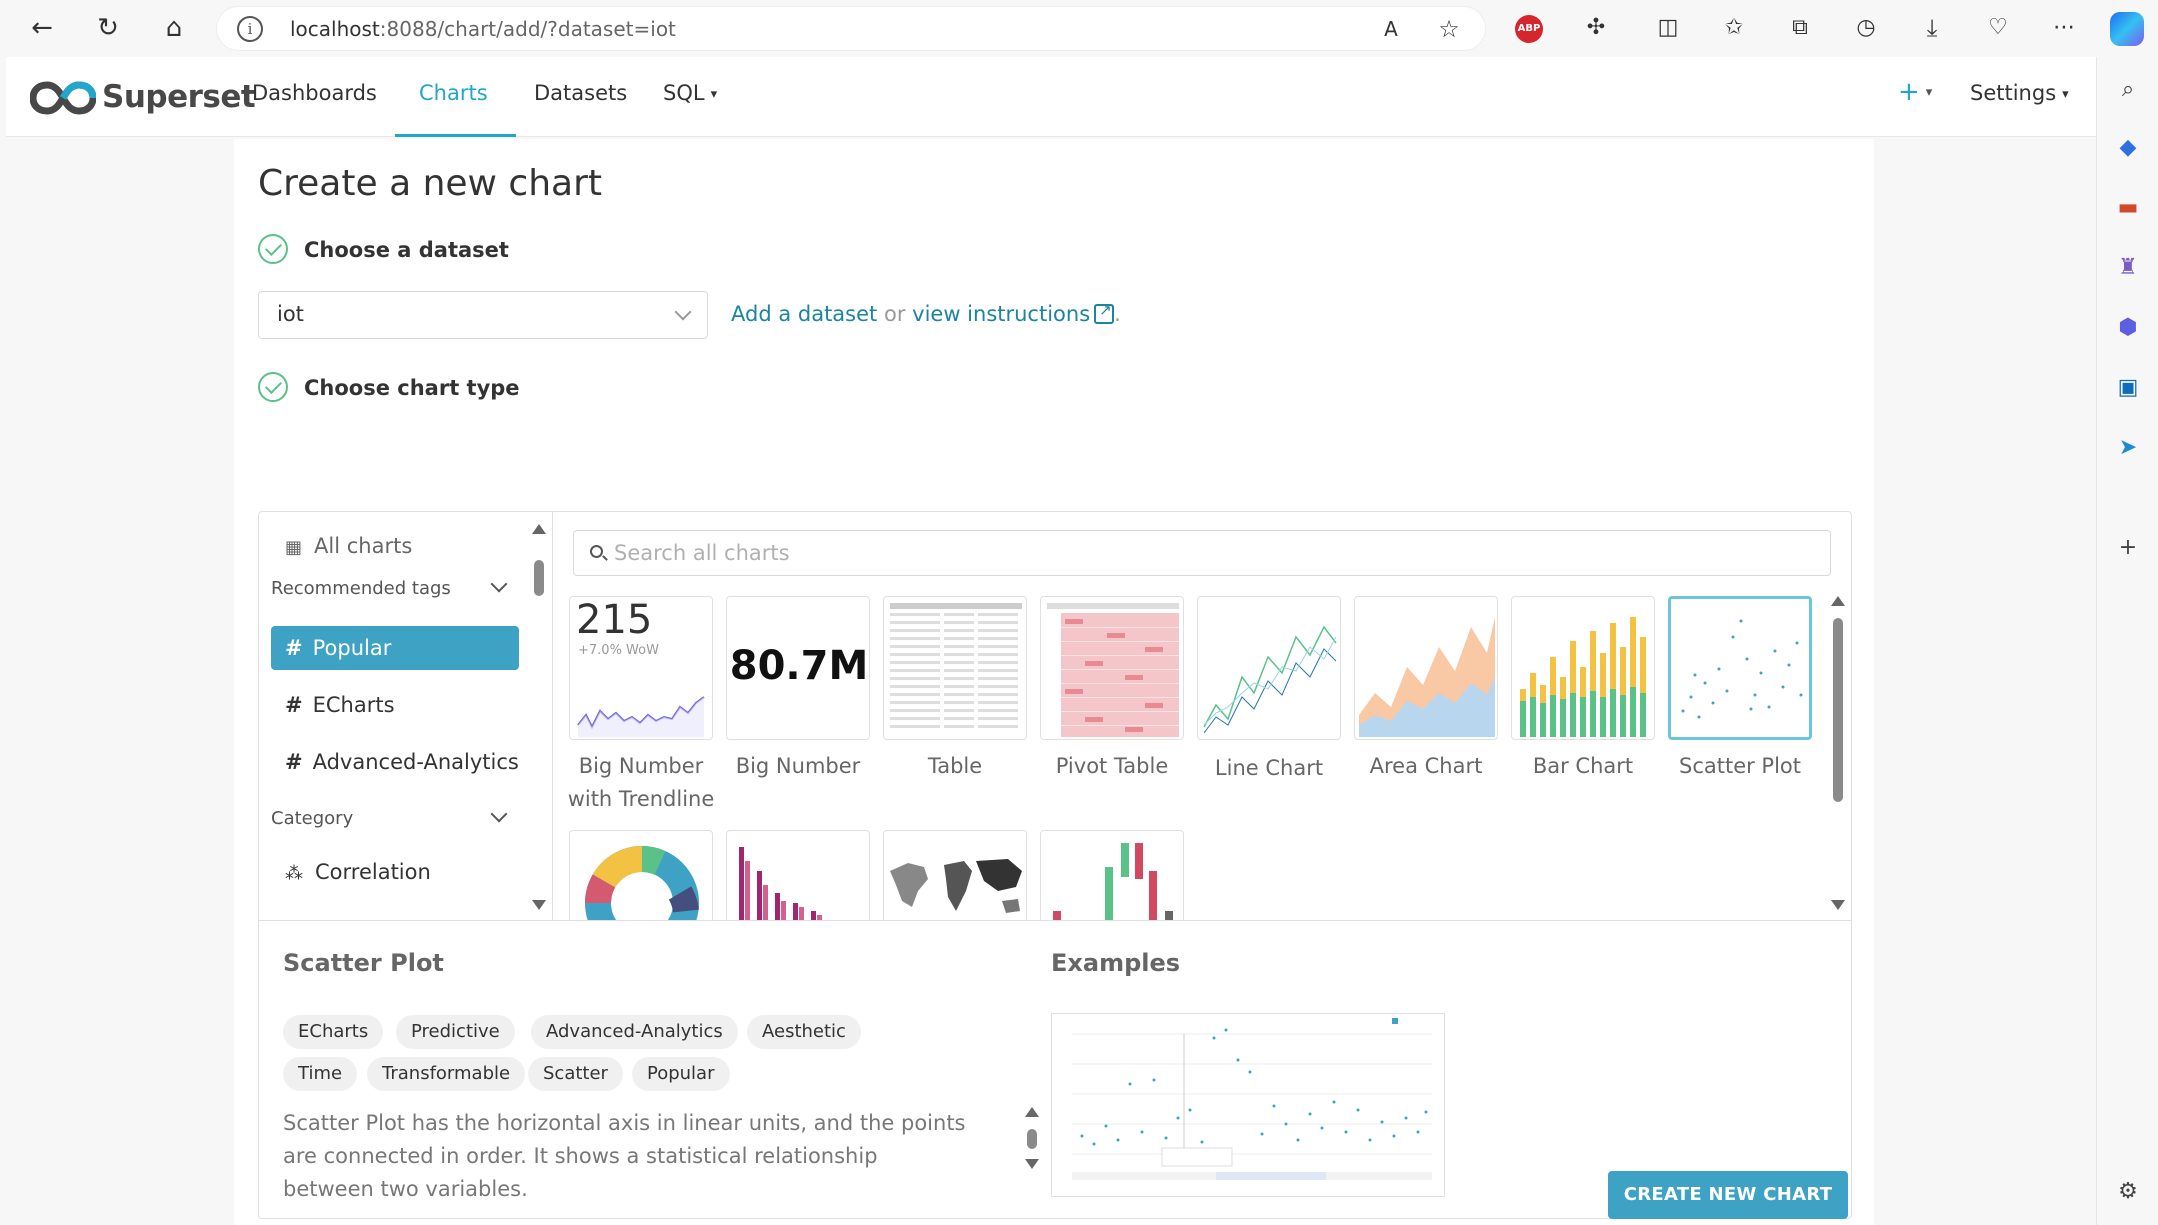 The width and height of the screenshot is (2158, 1225). Describe the element at coordinates (406, 250) in the screenshot. I see `step-choose-dataset: Choose a dataset` at that location.